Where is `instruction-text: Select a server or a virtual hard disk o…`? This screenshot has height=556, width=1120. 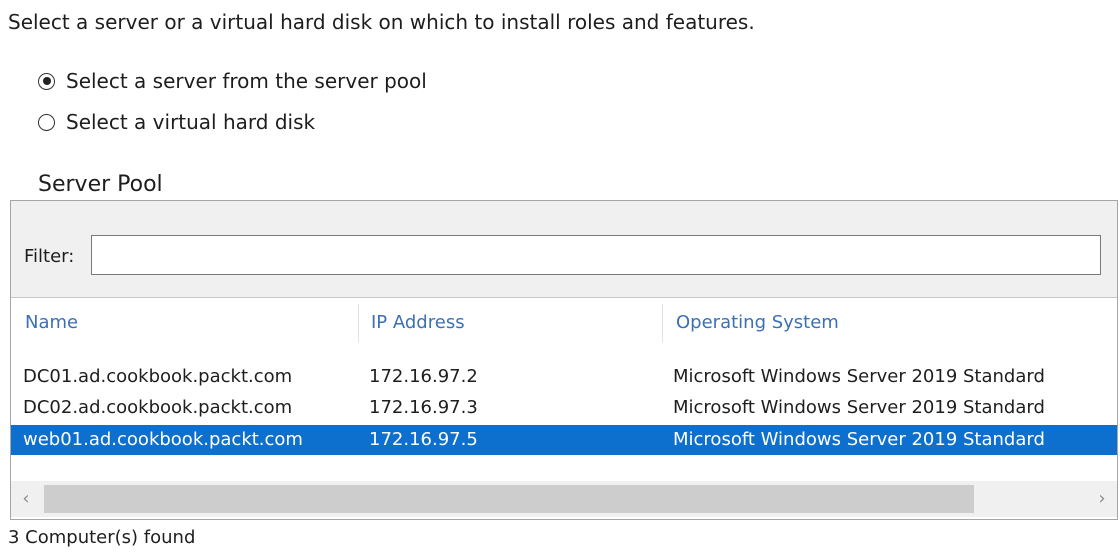
instruction-text: Select a server or a virtual hard disk o… is located at coordinates (381, 22).